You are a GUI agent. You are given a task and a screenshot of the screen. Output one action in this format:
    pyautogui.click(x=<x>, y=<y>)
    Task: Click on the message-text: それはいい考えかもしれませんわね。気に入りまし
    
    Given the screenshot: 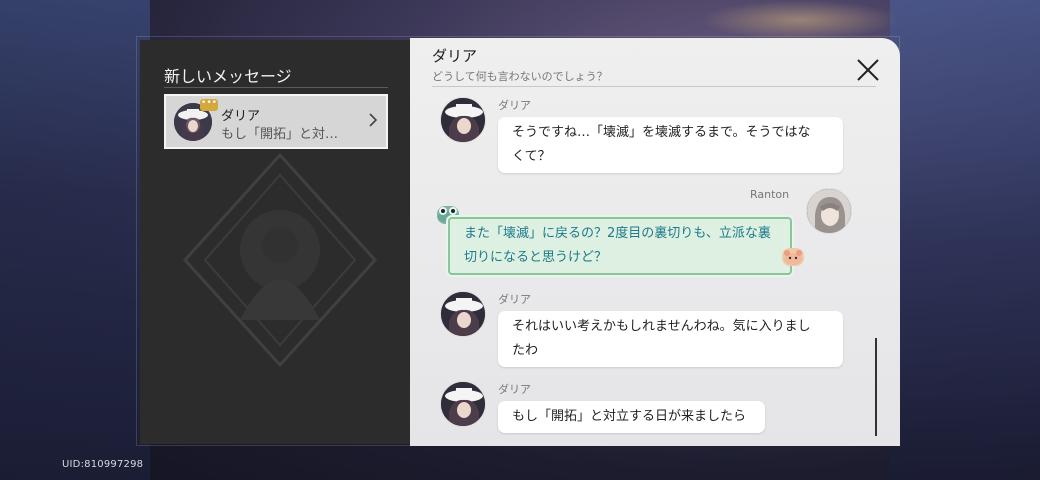 What is the action you would take?
    pyautogui.click(x=661, y=326)
    